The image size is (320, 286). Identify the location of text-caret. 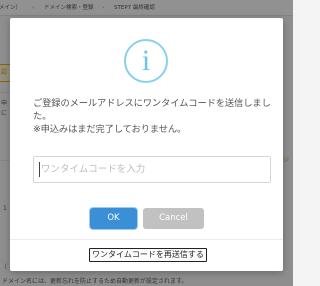
(39, 169).